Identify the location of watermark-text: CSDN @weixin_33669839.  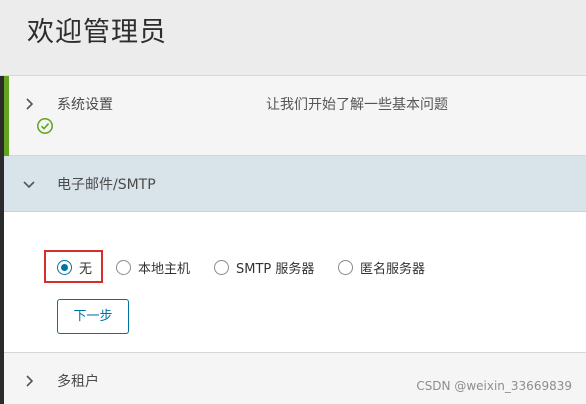
(494, 386).